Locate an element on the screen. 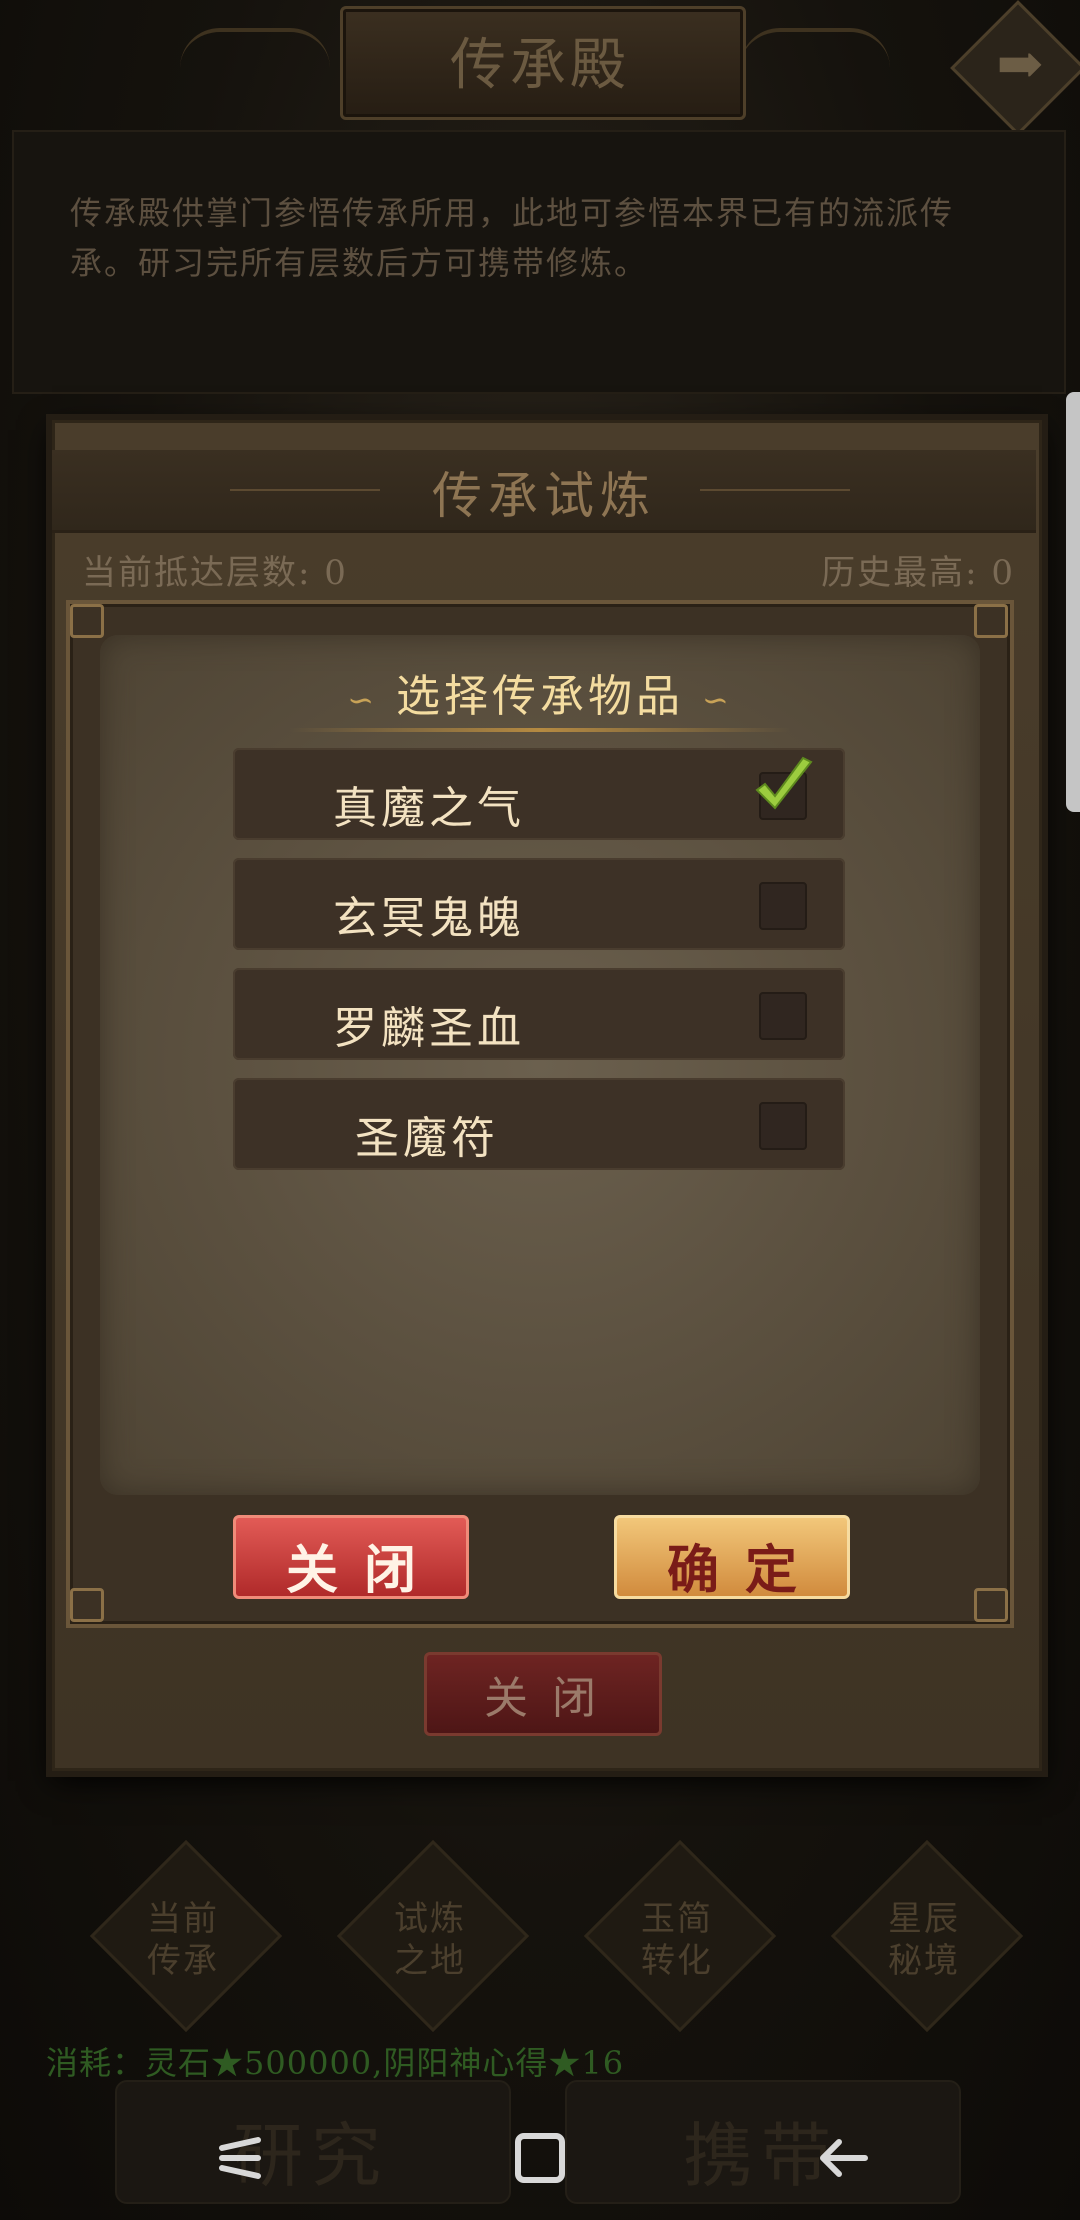  item-label: 真魔之气 is located at coordinates (429, 808).